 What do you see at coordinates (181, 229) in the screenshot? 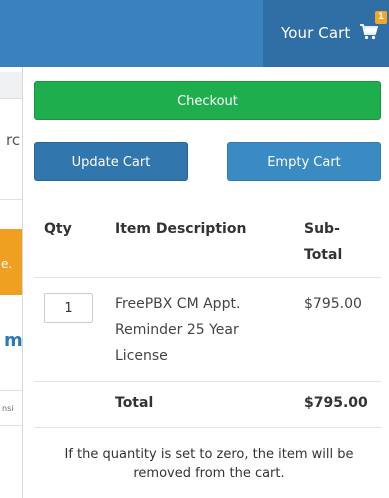
I see `description-column-header: Item Description` at bounding box center [181, 229].